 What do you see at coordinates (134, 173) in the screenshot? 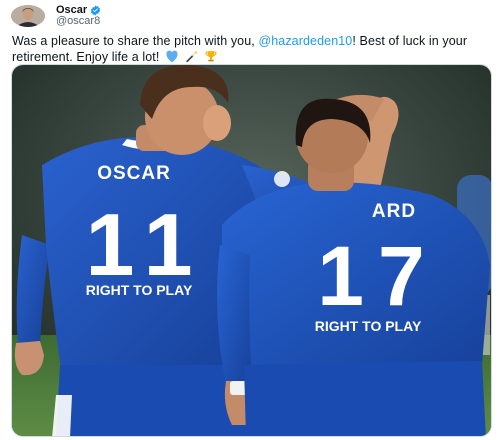
I see `left-player-name: OSCAR` at bounding box center [134, 173].